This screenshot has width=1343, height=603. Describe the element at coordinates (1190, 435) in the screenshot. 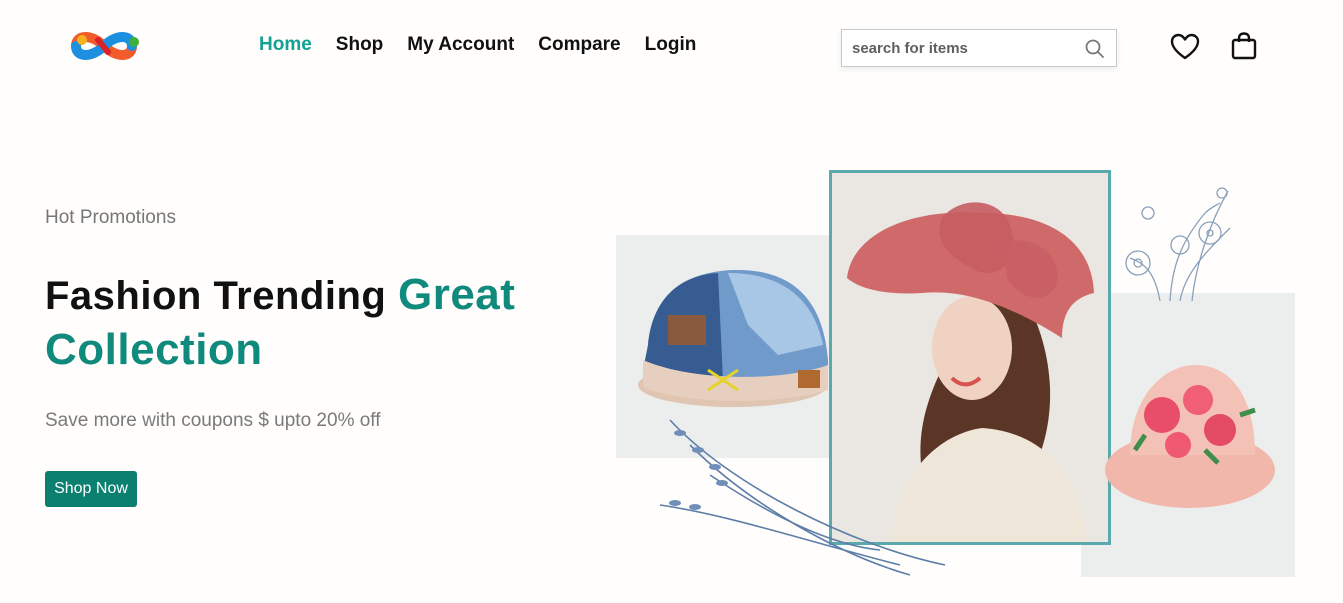

I see `pink-floral-hat-image` at that location.